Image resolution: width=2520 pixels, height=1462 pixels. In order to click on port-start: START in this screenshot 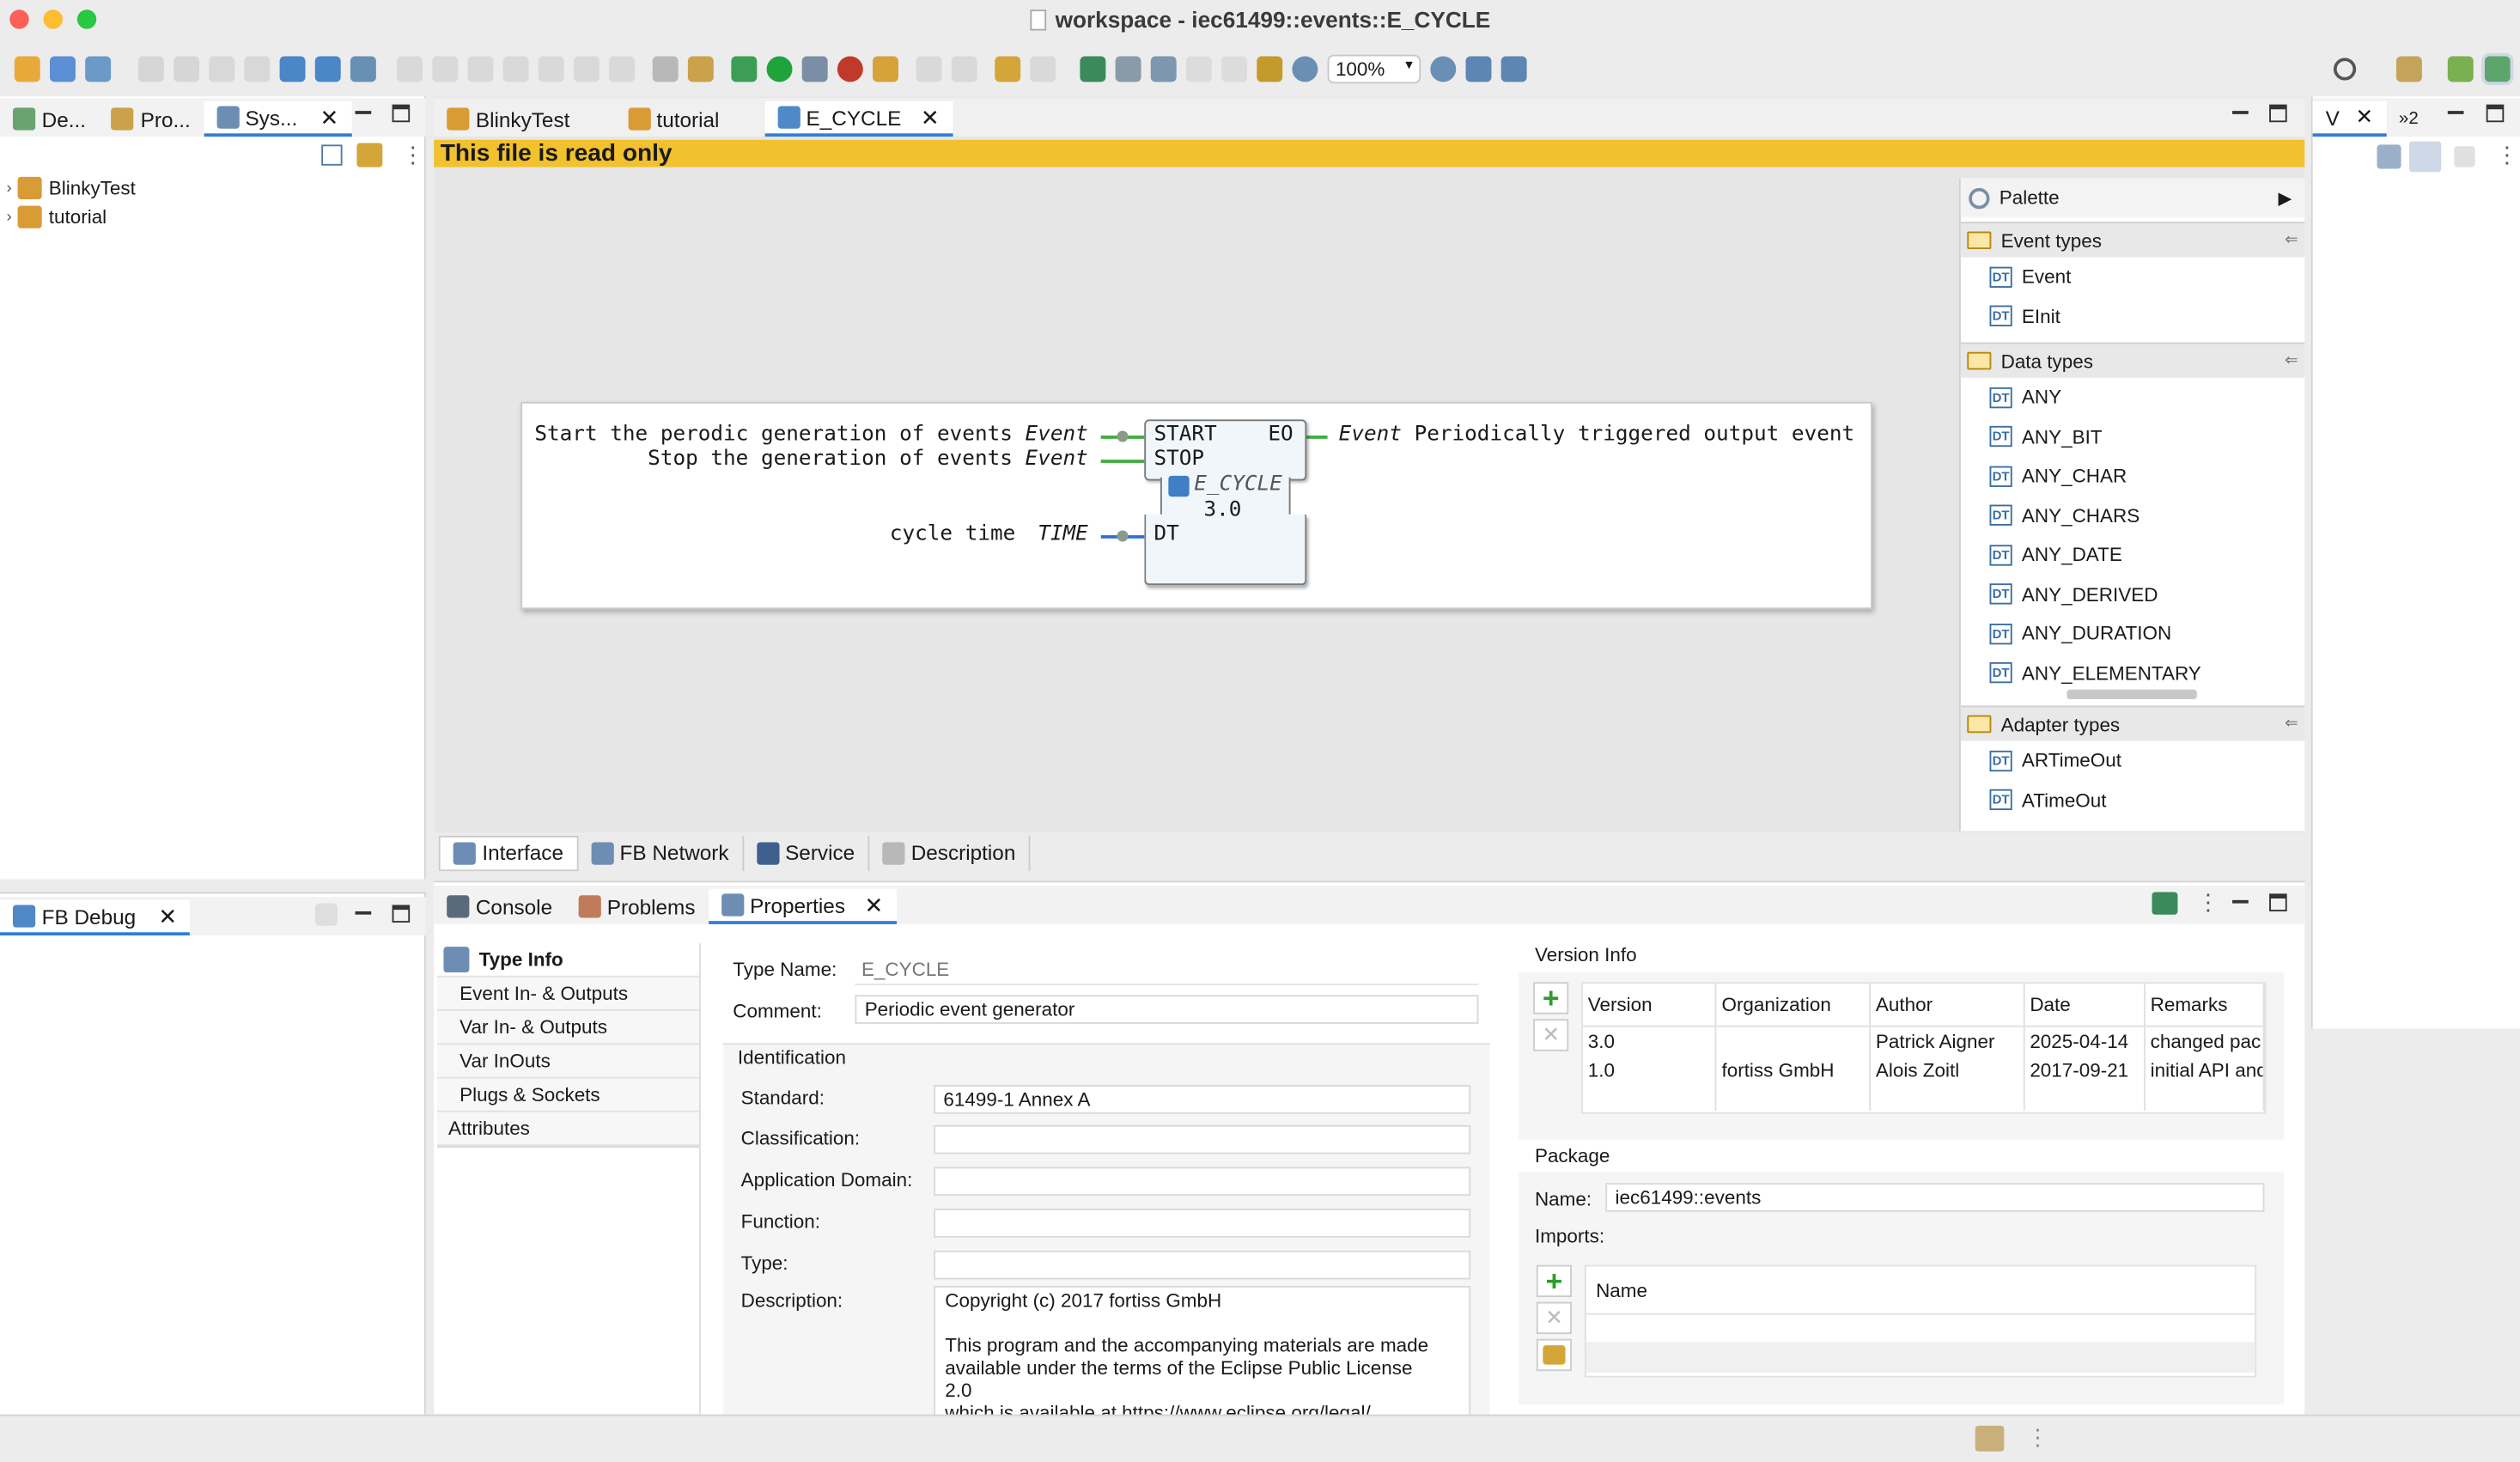, I will do `click(1185, 435)`.